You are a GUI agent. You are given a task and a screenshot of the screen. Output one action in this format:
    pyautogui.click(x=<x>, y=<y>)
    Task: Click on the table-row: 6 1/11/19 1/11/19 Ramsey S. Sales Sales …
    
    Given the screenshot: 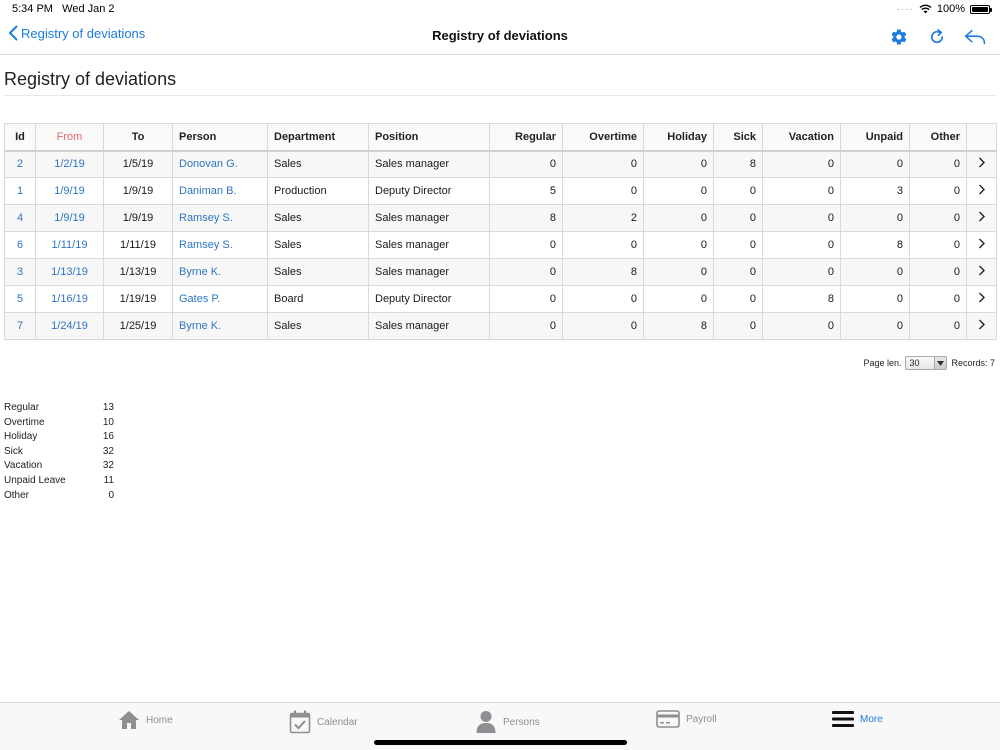 What is the action you would take?
    pyautogui.click(x=500, y=245)
    